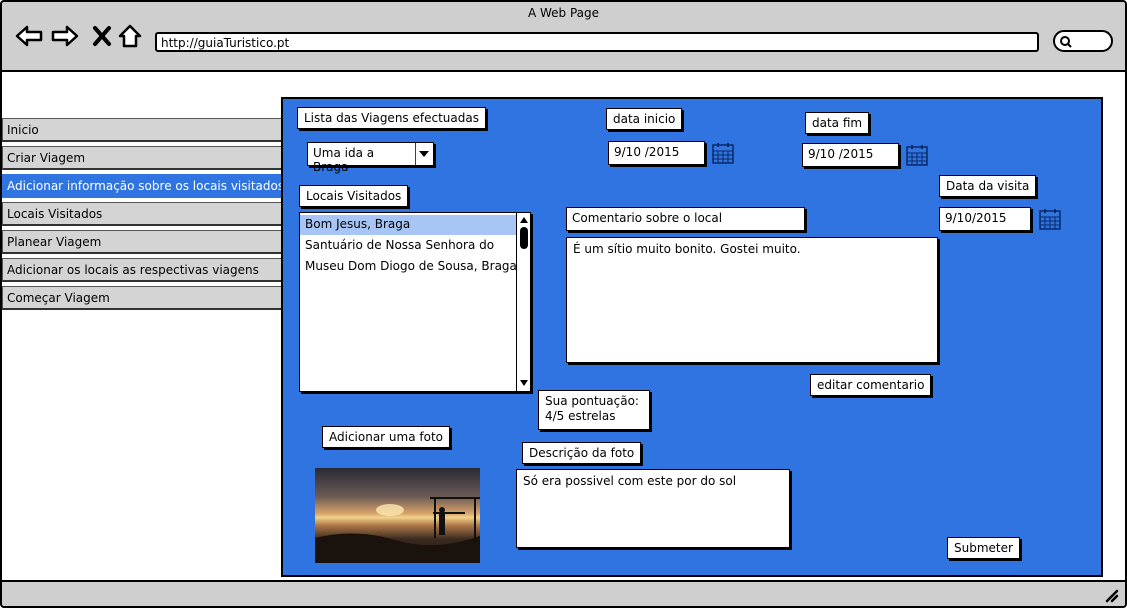  I want to click on end-date-field: 9/10 /2015, so click(850, 155).